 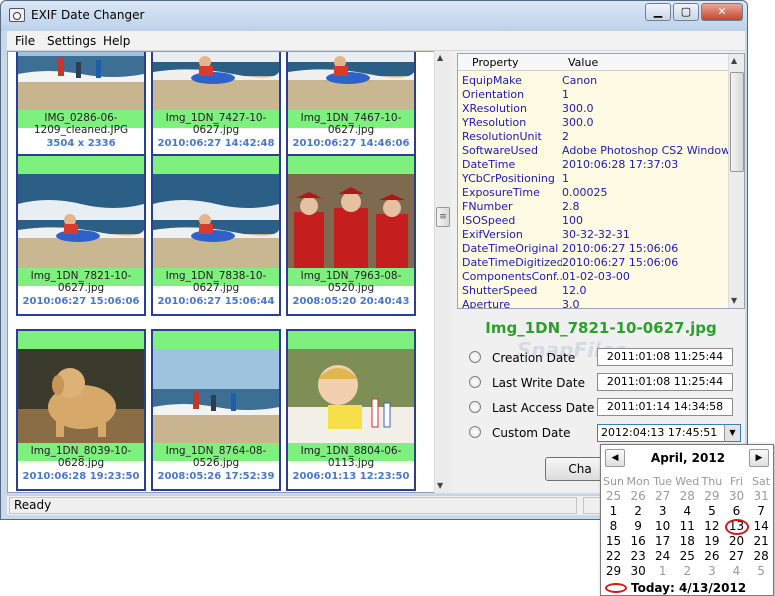 What do you see at coordinates (71, 41) in the screenshot?
I see `menu-settings: Settings` at bounding box center [71, 41].